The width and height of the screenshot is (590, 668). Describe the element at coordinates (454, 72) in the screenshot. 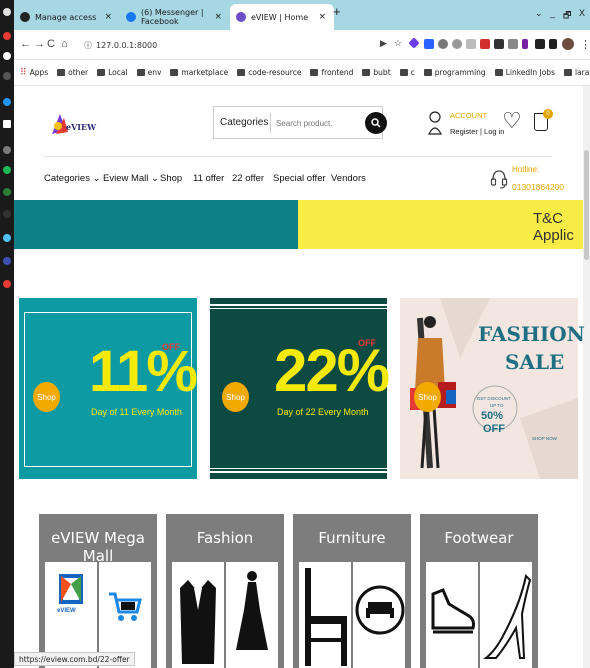

I see `bookmark-folder: programming` at that location.